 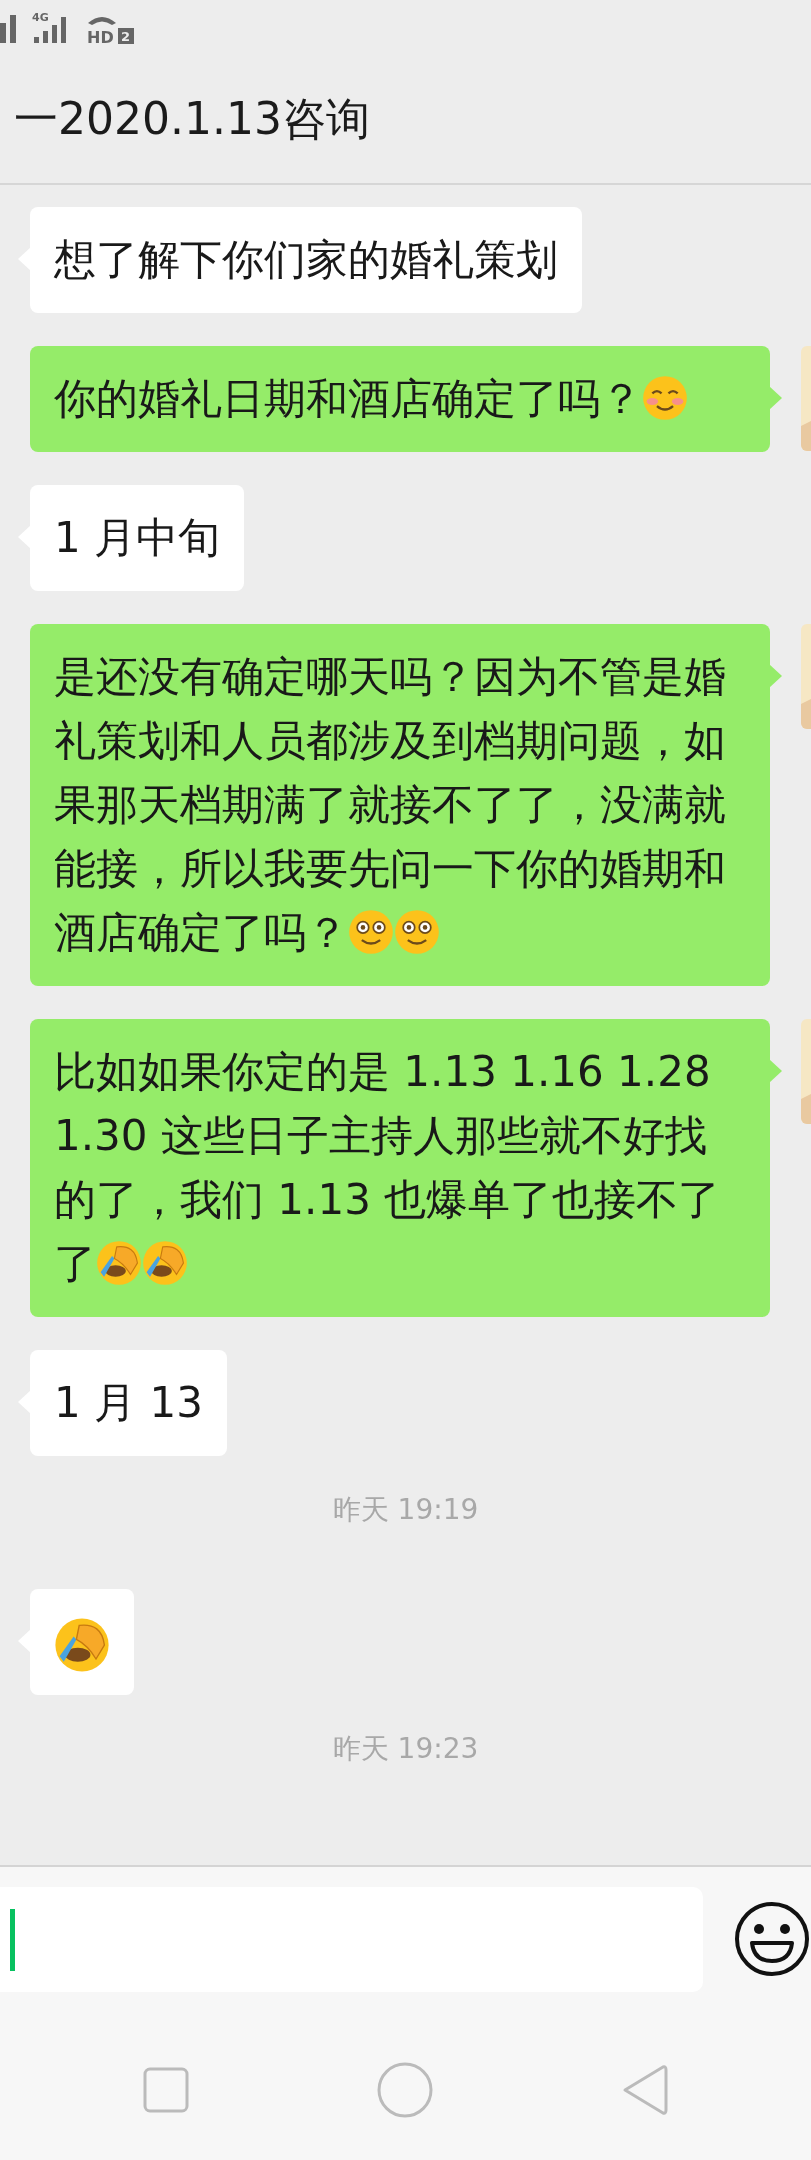 What do you see at coordinates (351, 1939) in the screenshot?
I see `input-field` at bounding box center [351, 1939].